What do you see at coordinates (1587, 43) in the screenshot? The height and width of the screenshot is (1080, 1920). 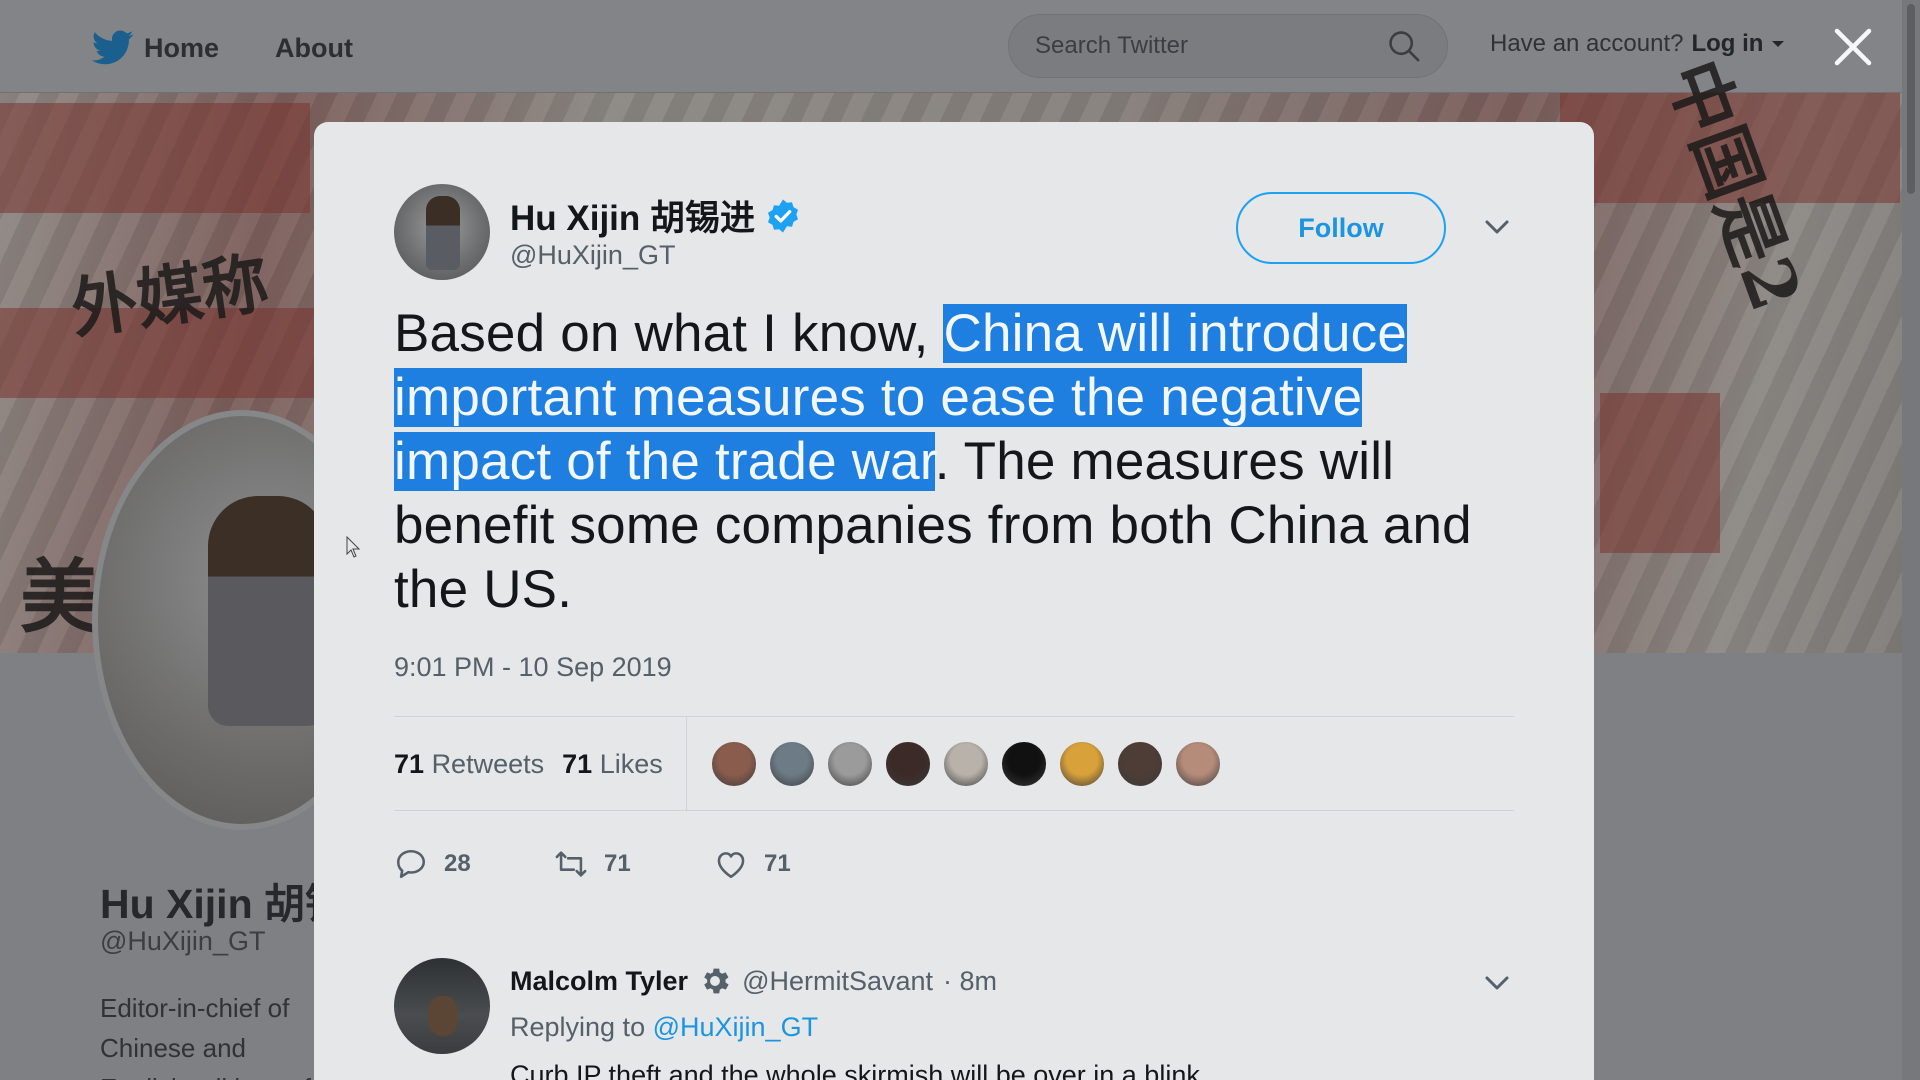 I see `have-account-text: Have an account?` at bounding box center [1587, 43].